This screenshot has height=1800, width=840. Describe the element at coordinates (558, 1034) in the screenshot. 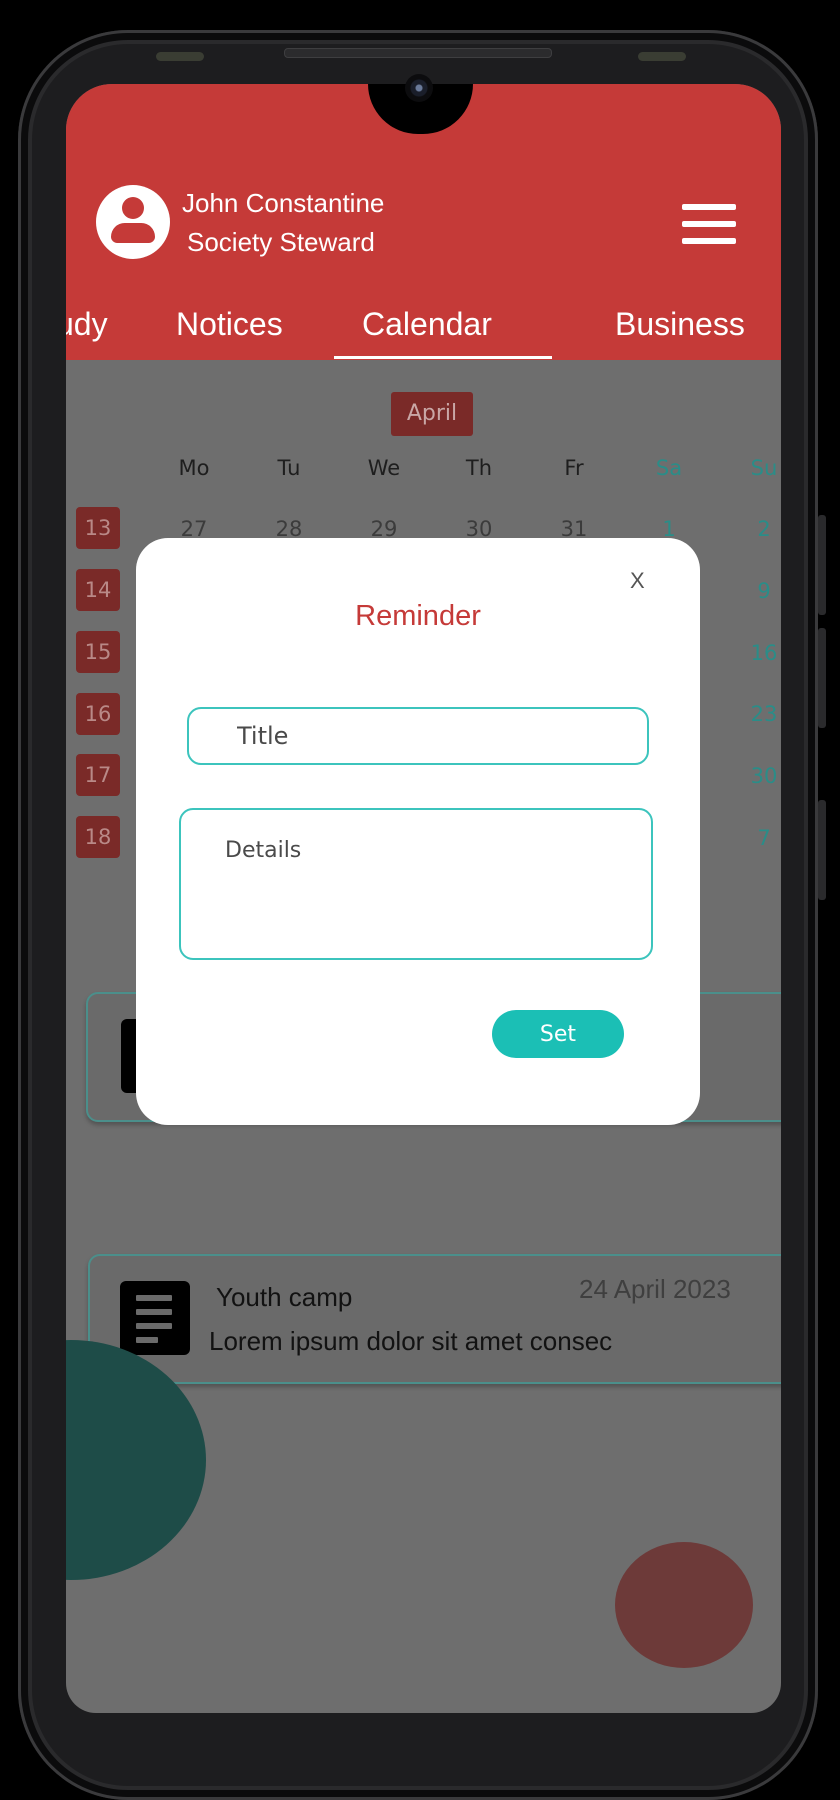

I see `set-button: Set` at that location.